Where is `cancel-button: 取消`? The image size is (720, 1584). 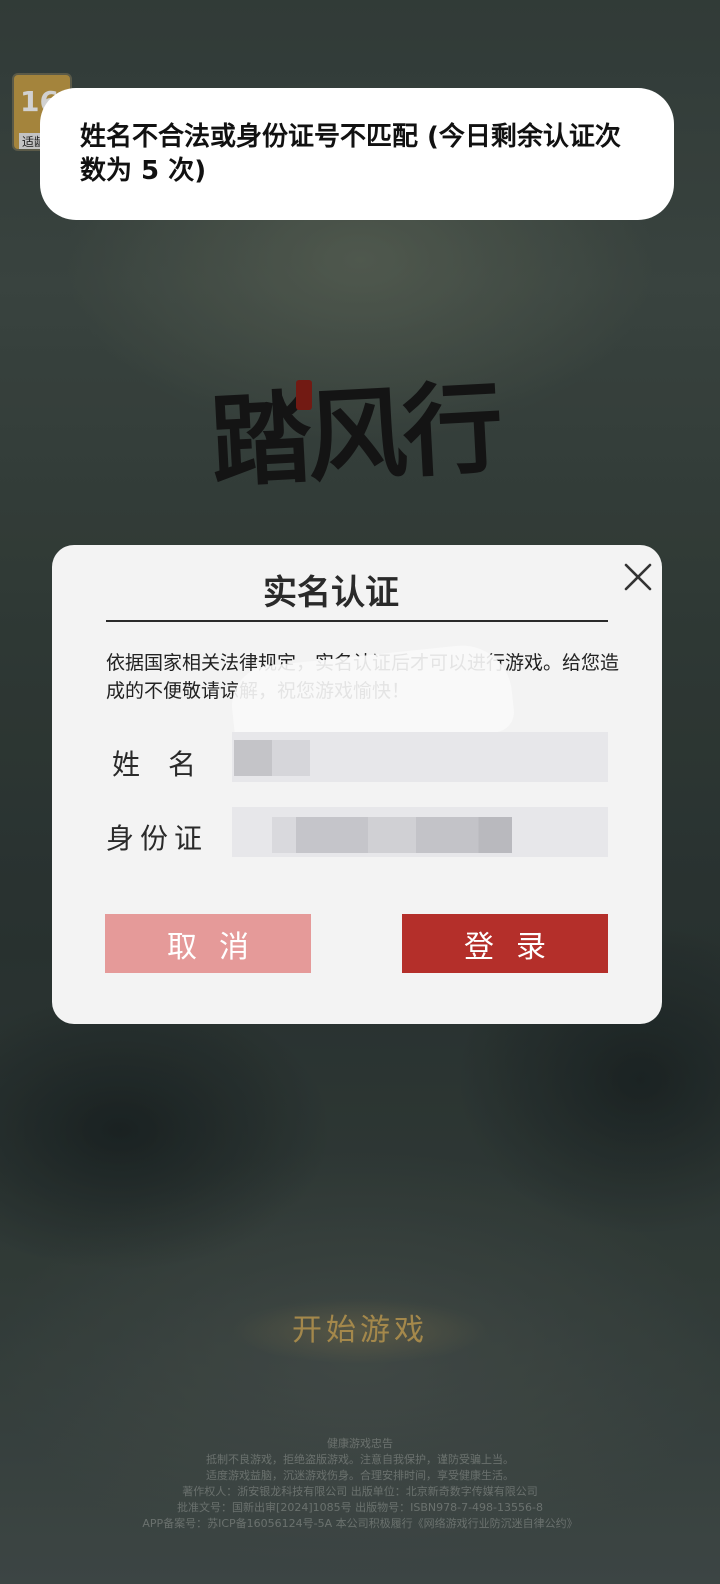 cancel-button: 取消 is located at coordinates (208, 943).